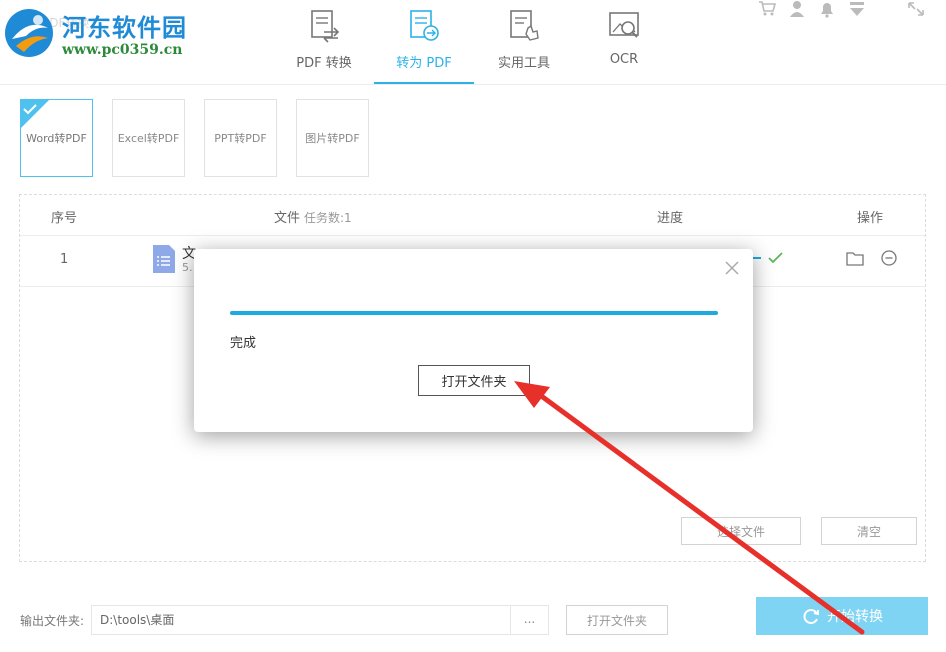  What do you see at coordinates (301, 620) in the screenshot?
I see `output-path-field: D:\tools\桌面` at bounding box center [301, 620].